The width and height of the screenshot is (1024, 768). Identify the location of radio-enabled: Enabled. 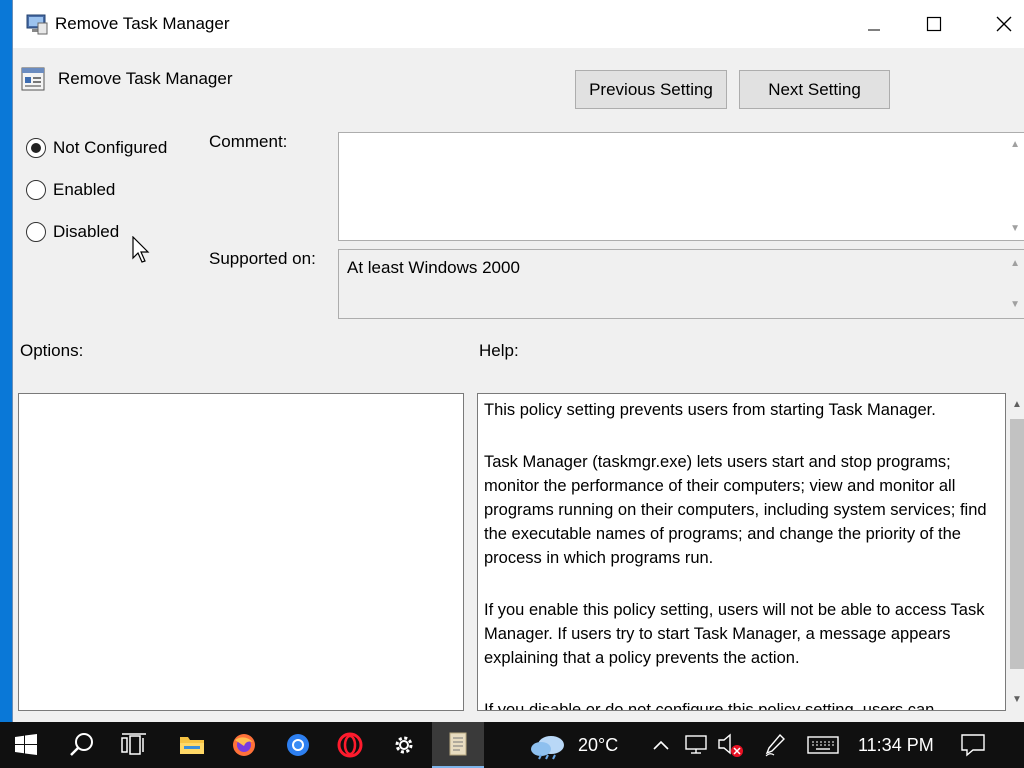
(70, 190).